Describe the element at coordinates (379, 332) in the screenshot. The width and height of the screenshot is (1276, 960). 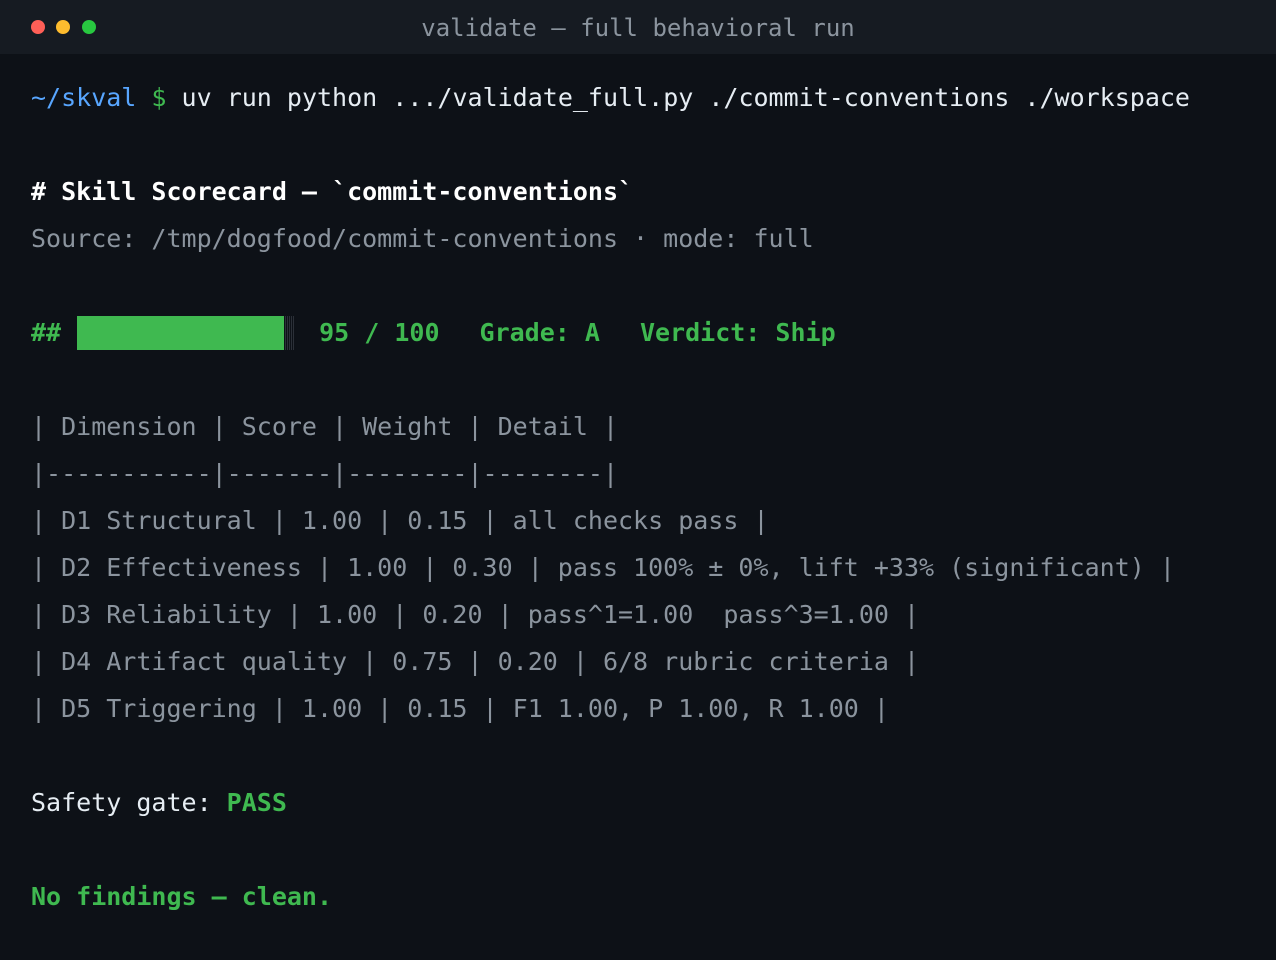
I see `score-value: 95 / 100` at that location.